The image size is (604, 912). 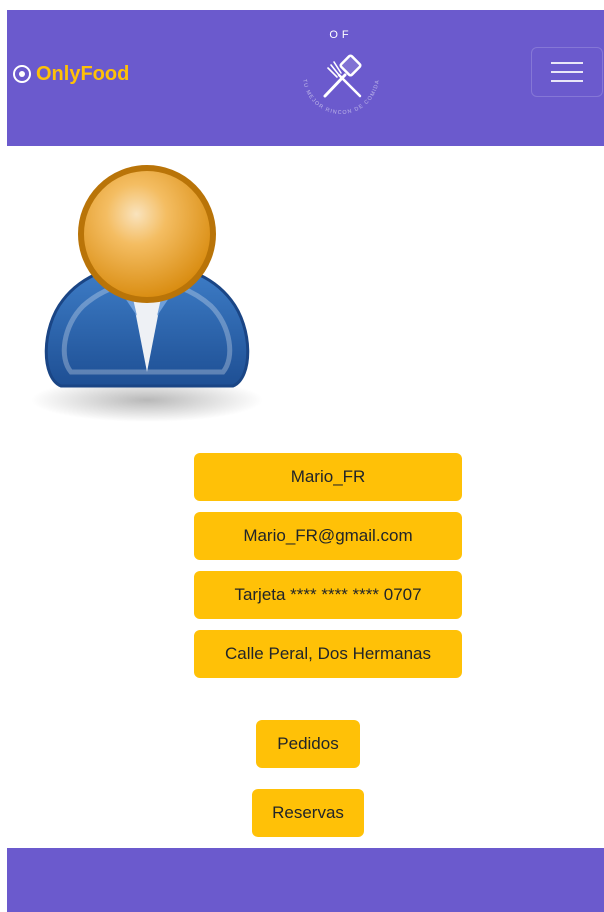 What do you see at coordinates (305, 880) in the screenshot?
I see `footer` at bounding box center [305, 880].